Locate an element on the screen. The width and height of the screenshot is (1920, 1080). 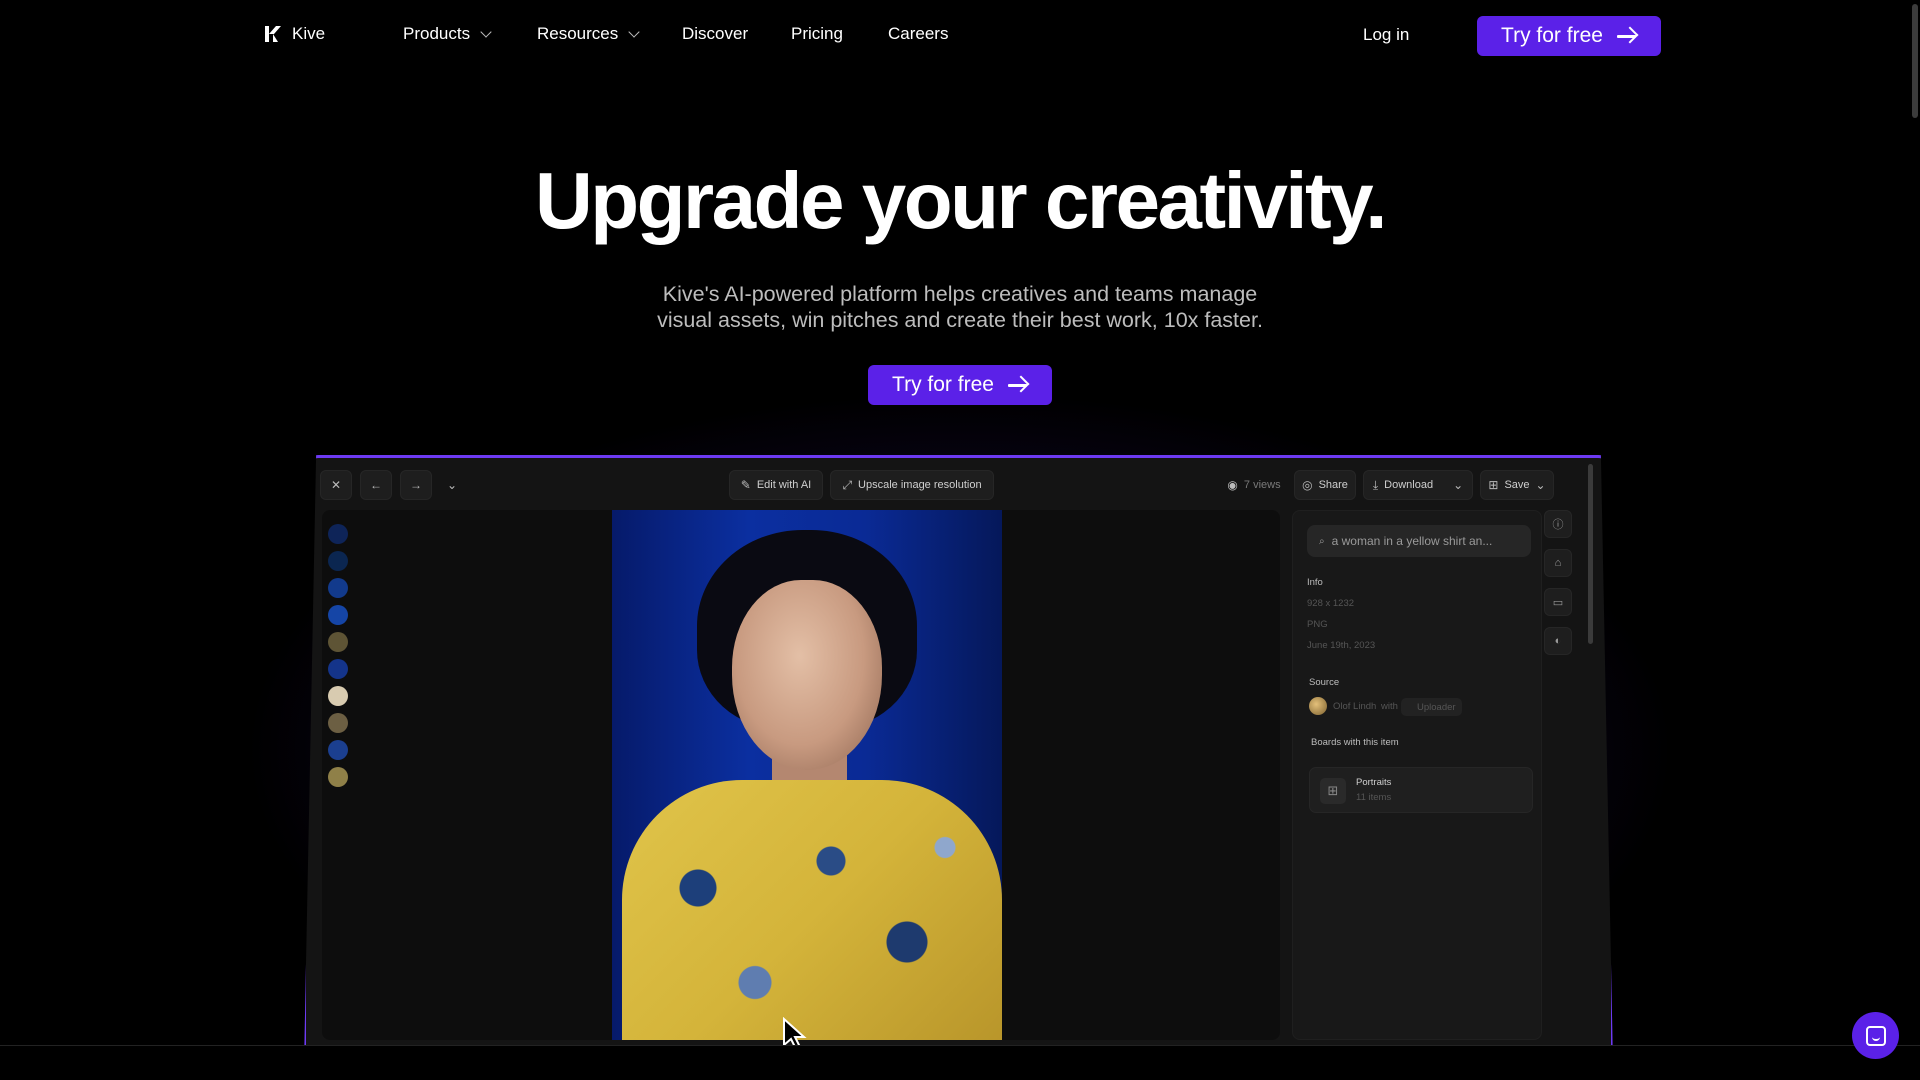
button-label: Share is located at coordinates (1333, 485).